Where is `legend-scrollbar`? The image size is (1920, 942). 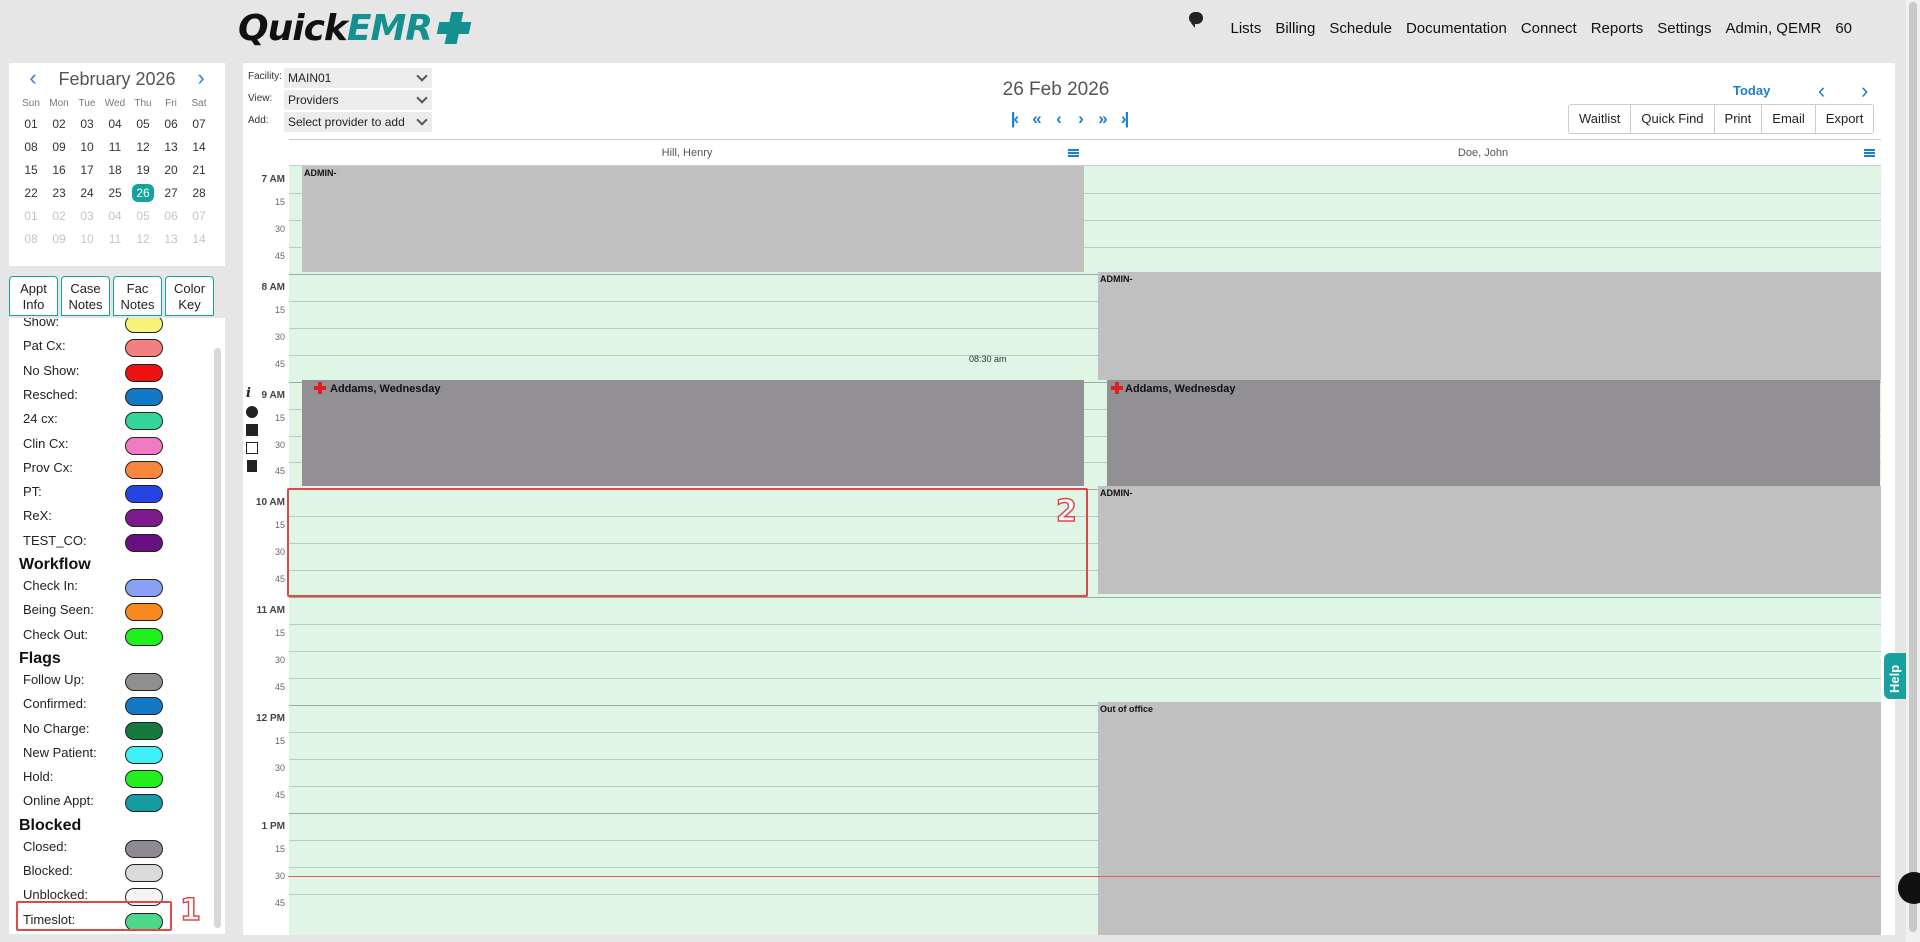
legend-scrollbar is located at coordinates (217, 638).